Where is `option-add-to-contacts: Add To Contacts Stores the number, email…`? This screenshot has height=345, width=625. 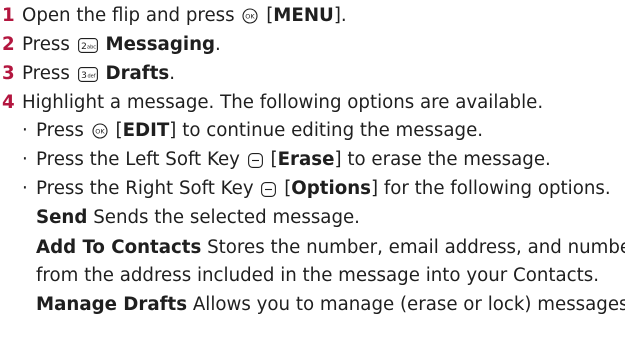 option-add-to-contacts: Add To Contacts Stores the number, email… is located at coordinates (330, 248).